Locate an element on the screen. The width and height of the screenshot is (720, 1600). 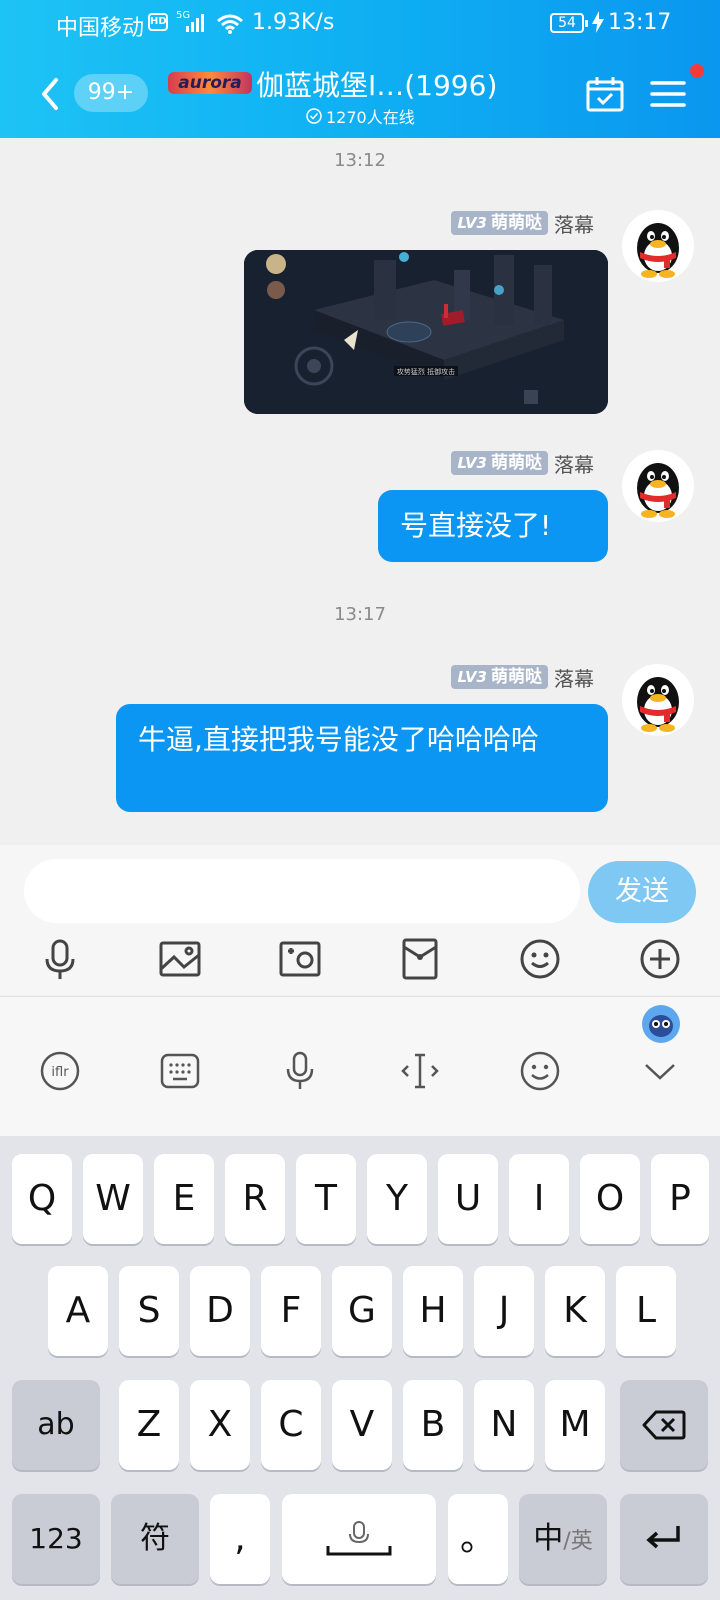
comma-key: , is located at coordinates (240, 1539).